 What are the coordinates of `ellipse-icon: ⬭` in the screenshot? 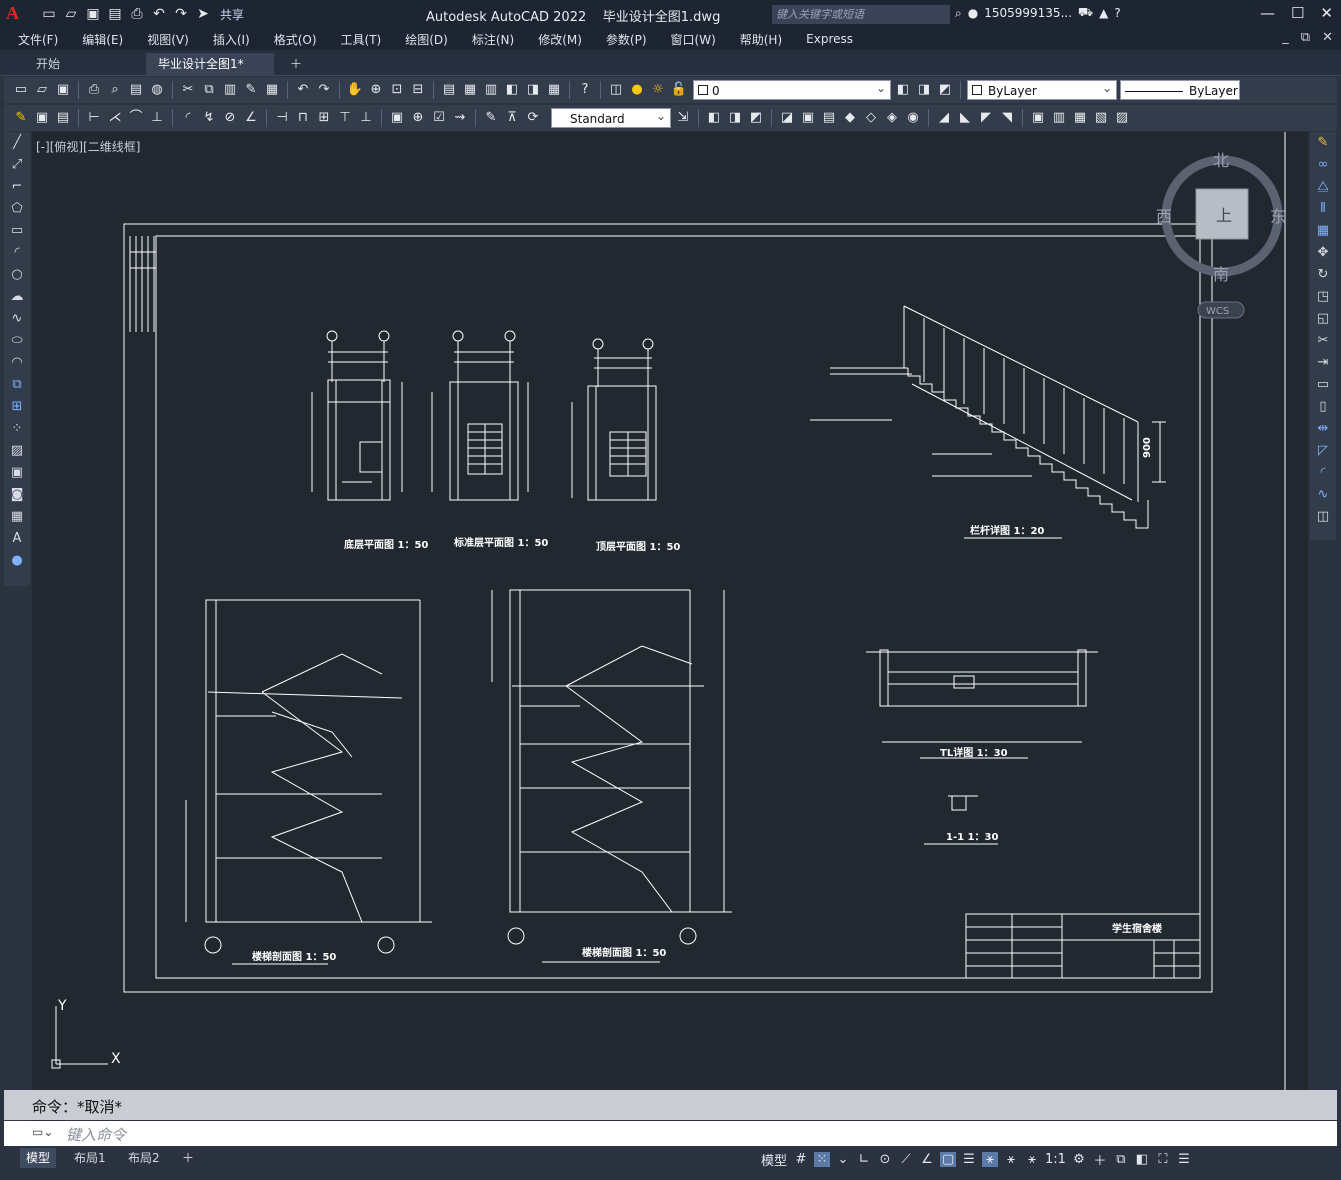 It's located at (17, 341).